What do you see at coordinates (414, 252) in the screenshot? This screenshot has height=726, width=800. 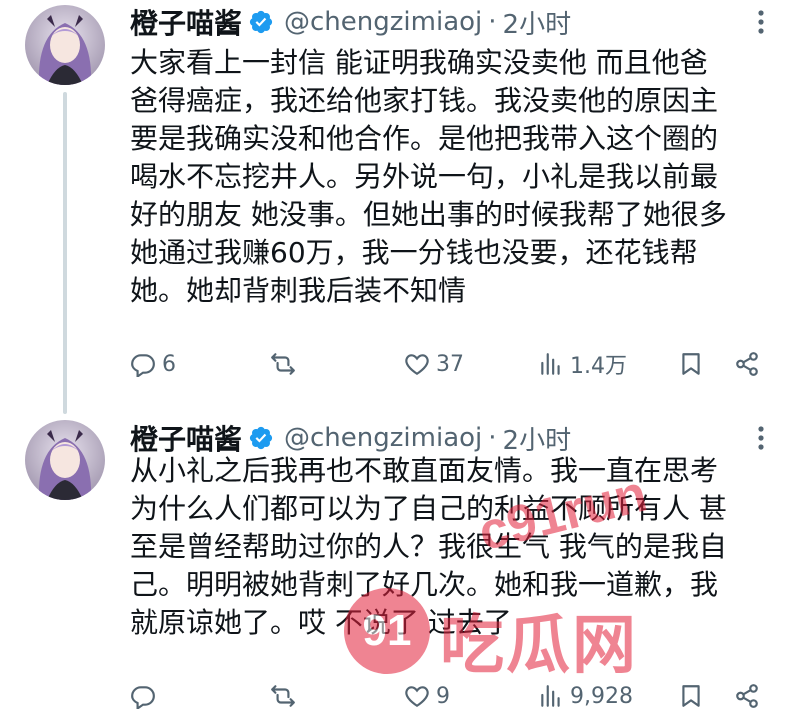 I see `tweet-text-line: 她通过我赚60万，我一分钱也没要，还花钱帮` at bounding box center [414, 252].